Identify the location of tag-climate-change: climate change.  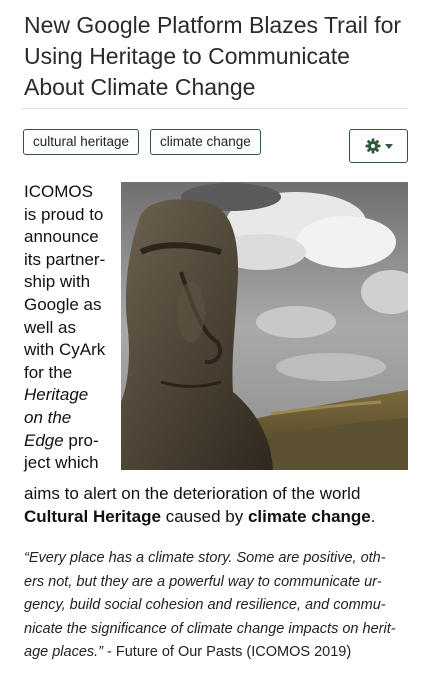
(205, 142).